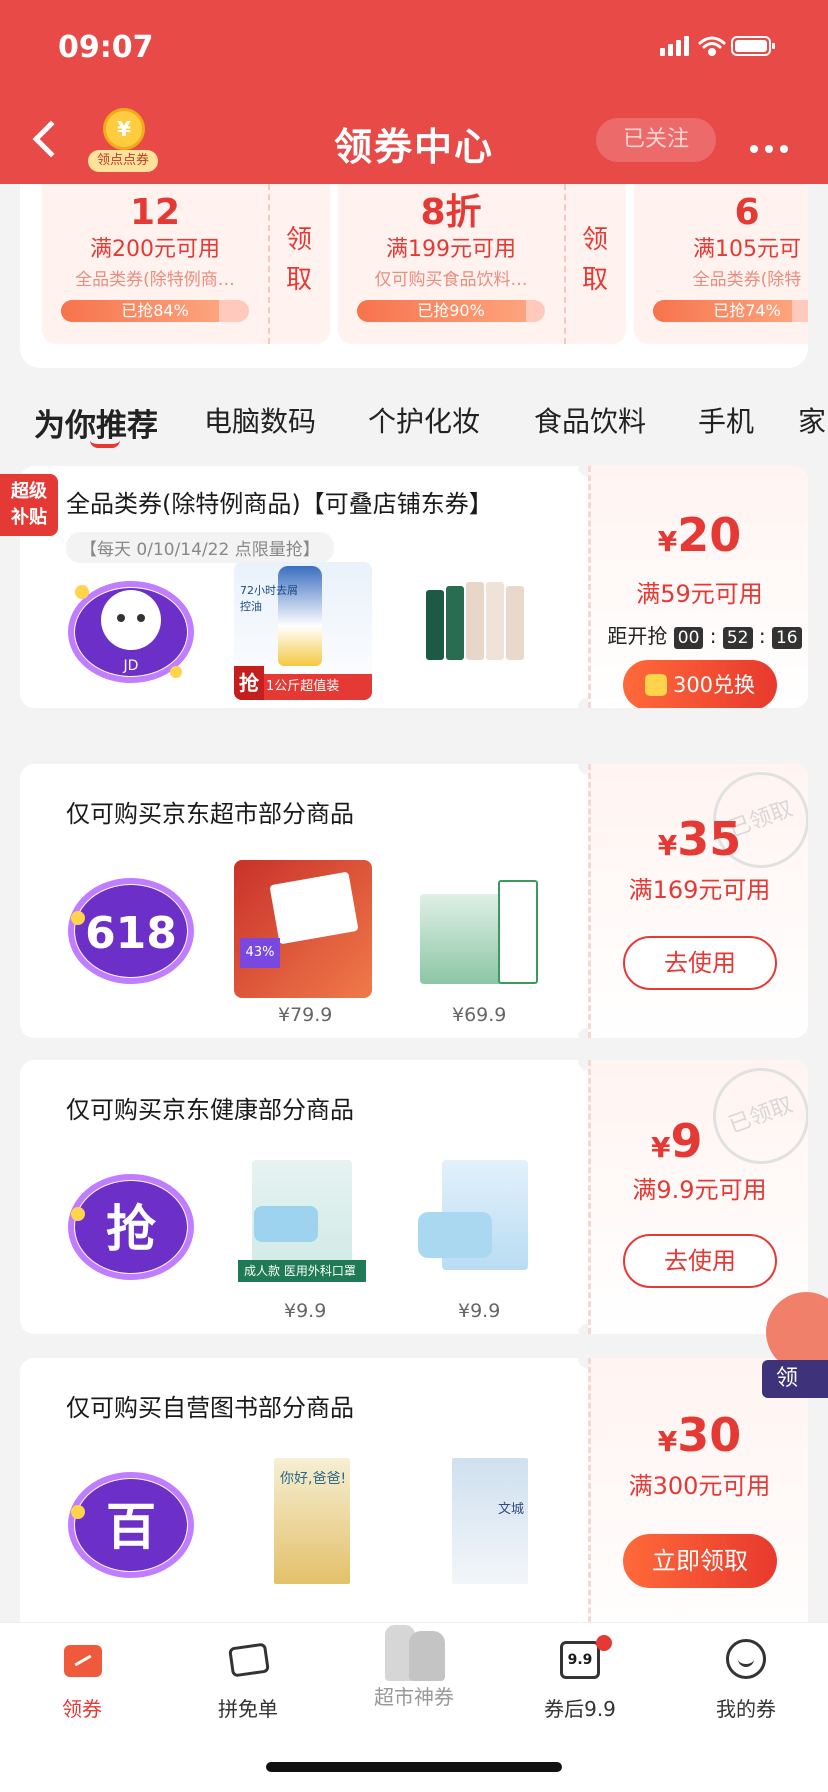  What do you see at coordinates (655, 685) in the screenshot?
I see `coin-icon` at bounding box center [655, 685].